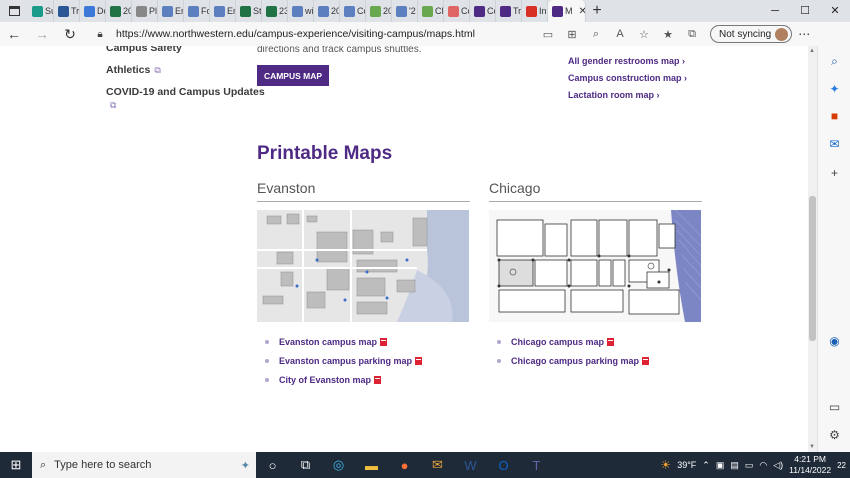  What do you see at coordinates (470, 465) in the screenshot?
I see `word-icon: W` at bounding box center [470, 465].